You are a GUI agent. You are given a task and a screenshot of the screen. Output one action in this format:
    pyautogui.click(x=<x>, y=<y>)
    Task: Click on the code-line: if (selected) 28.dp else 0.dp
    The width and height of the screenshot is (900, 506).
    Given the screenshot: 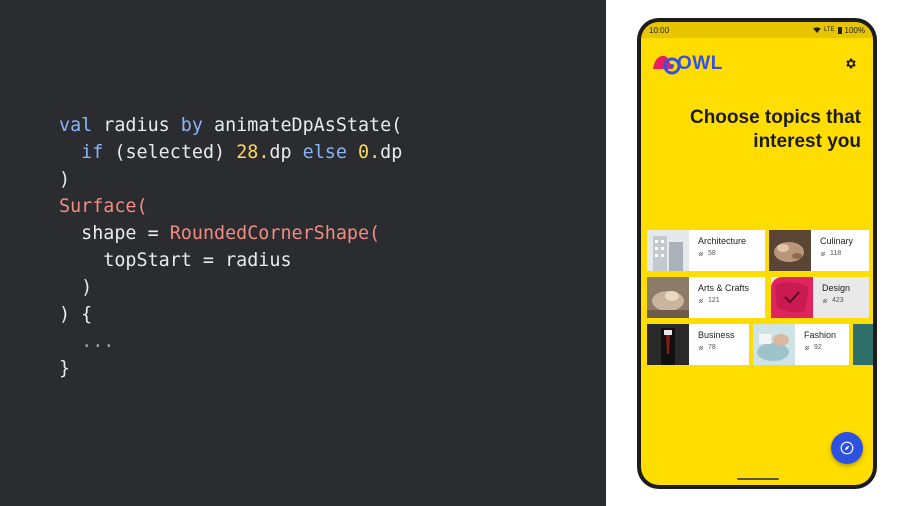 What is the action you would take?
    pyautogui.click(x=230, y=152)
    